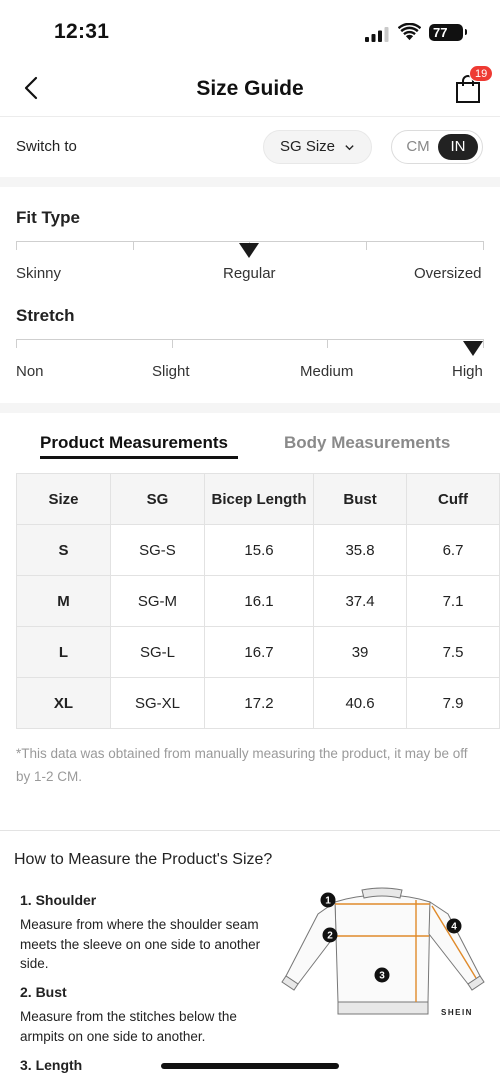 This screenshot has height=1080, width=500. I want to click on wifi-icon, so click(409, 32).